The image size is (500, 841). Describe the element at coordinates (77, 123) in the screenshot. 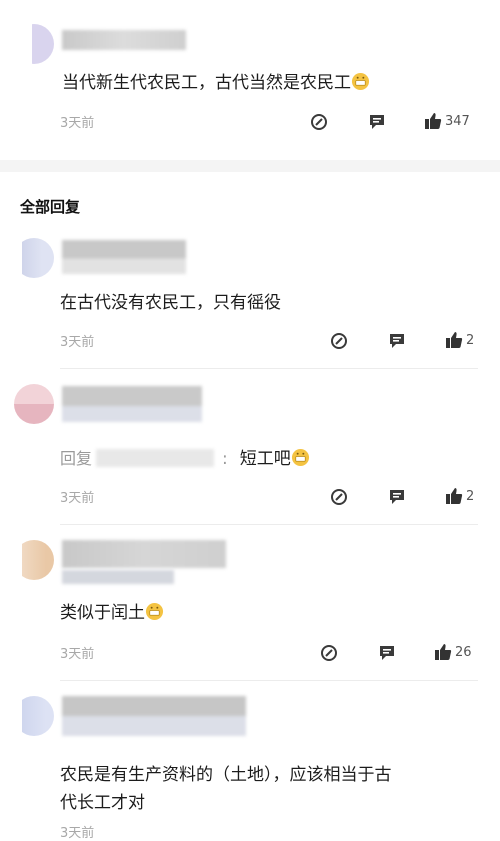

I see `comment-time: 3天前` at that location.